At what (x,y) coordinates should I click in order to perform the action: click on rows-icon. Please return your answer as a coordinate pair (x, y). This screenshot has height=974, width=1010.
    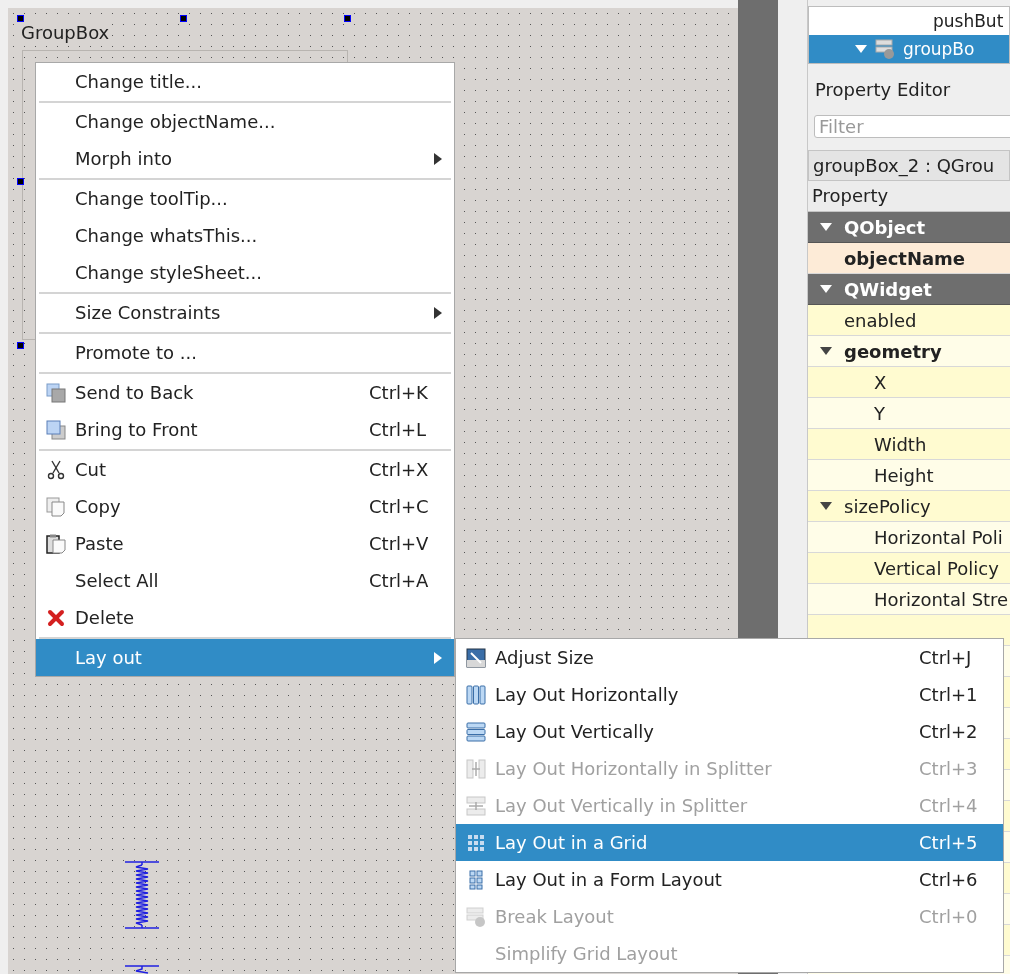
    Looking at the image, I should click on (475, 731).